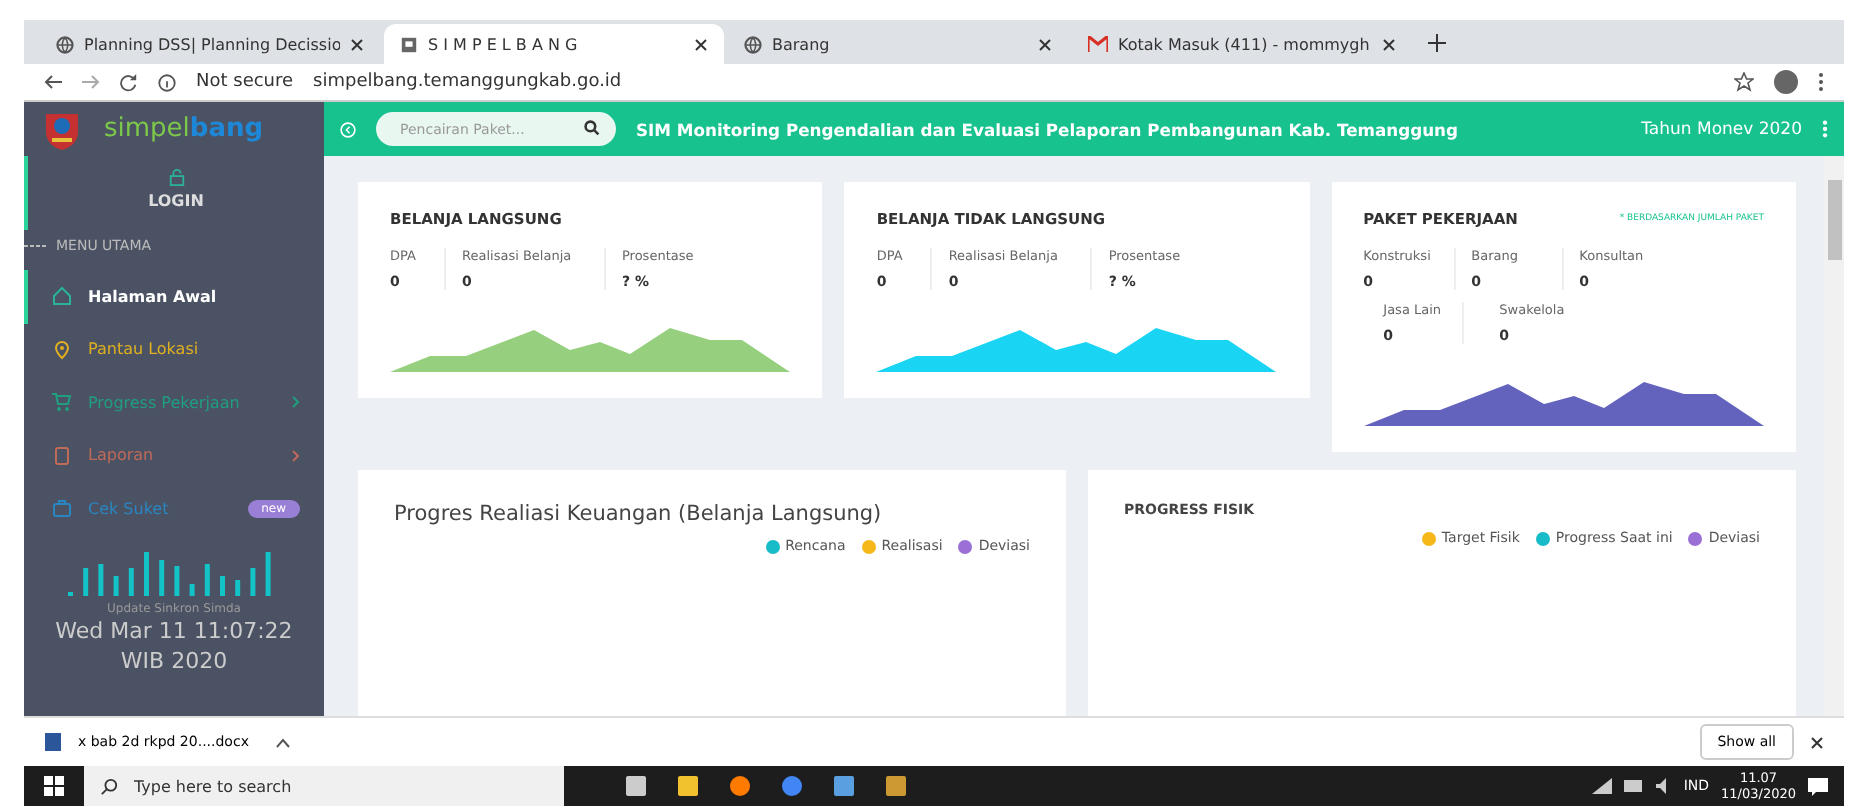 The image size is (1858, 806). What do you see at coordinates (1601, 786) in the screenshot?
I see `wifi-icon` at bounding box center [1601, 786].